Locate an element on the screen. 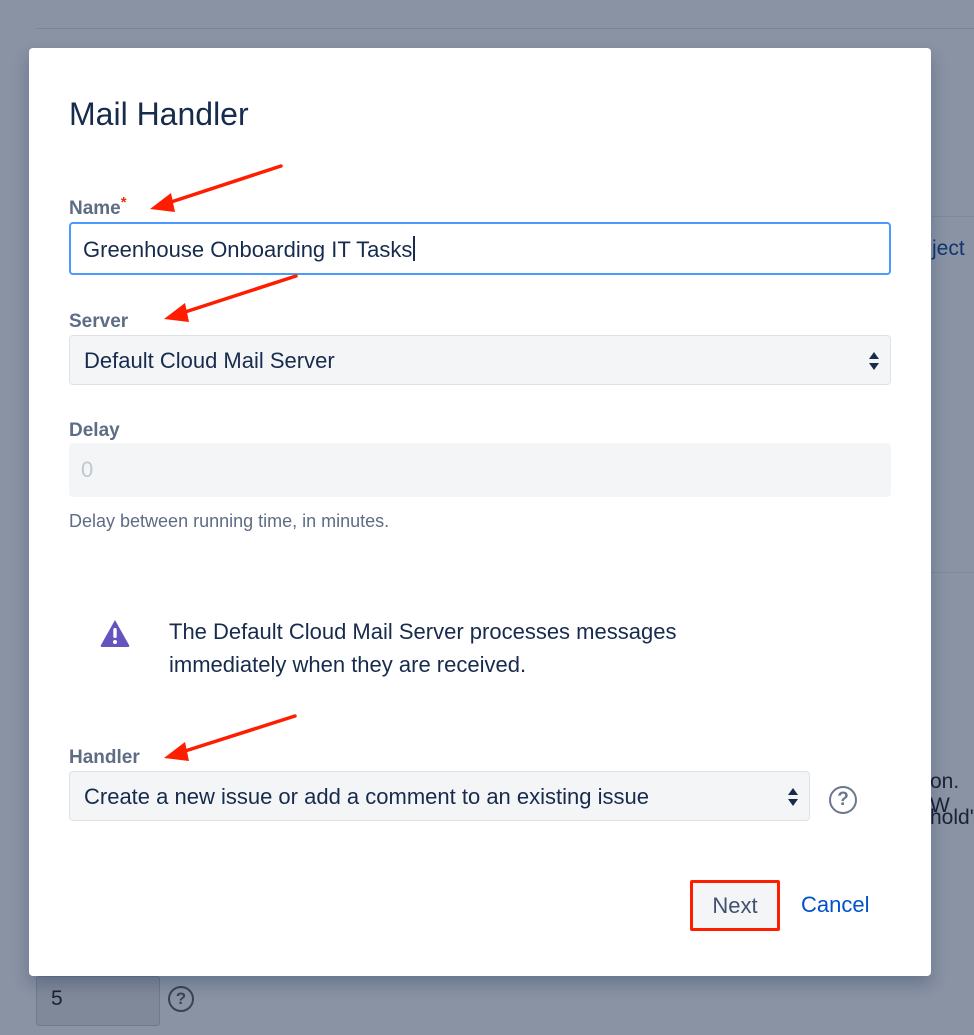  dialog-title: Mail Handler is located at coordinates (159, 114).